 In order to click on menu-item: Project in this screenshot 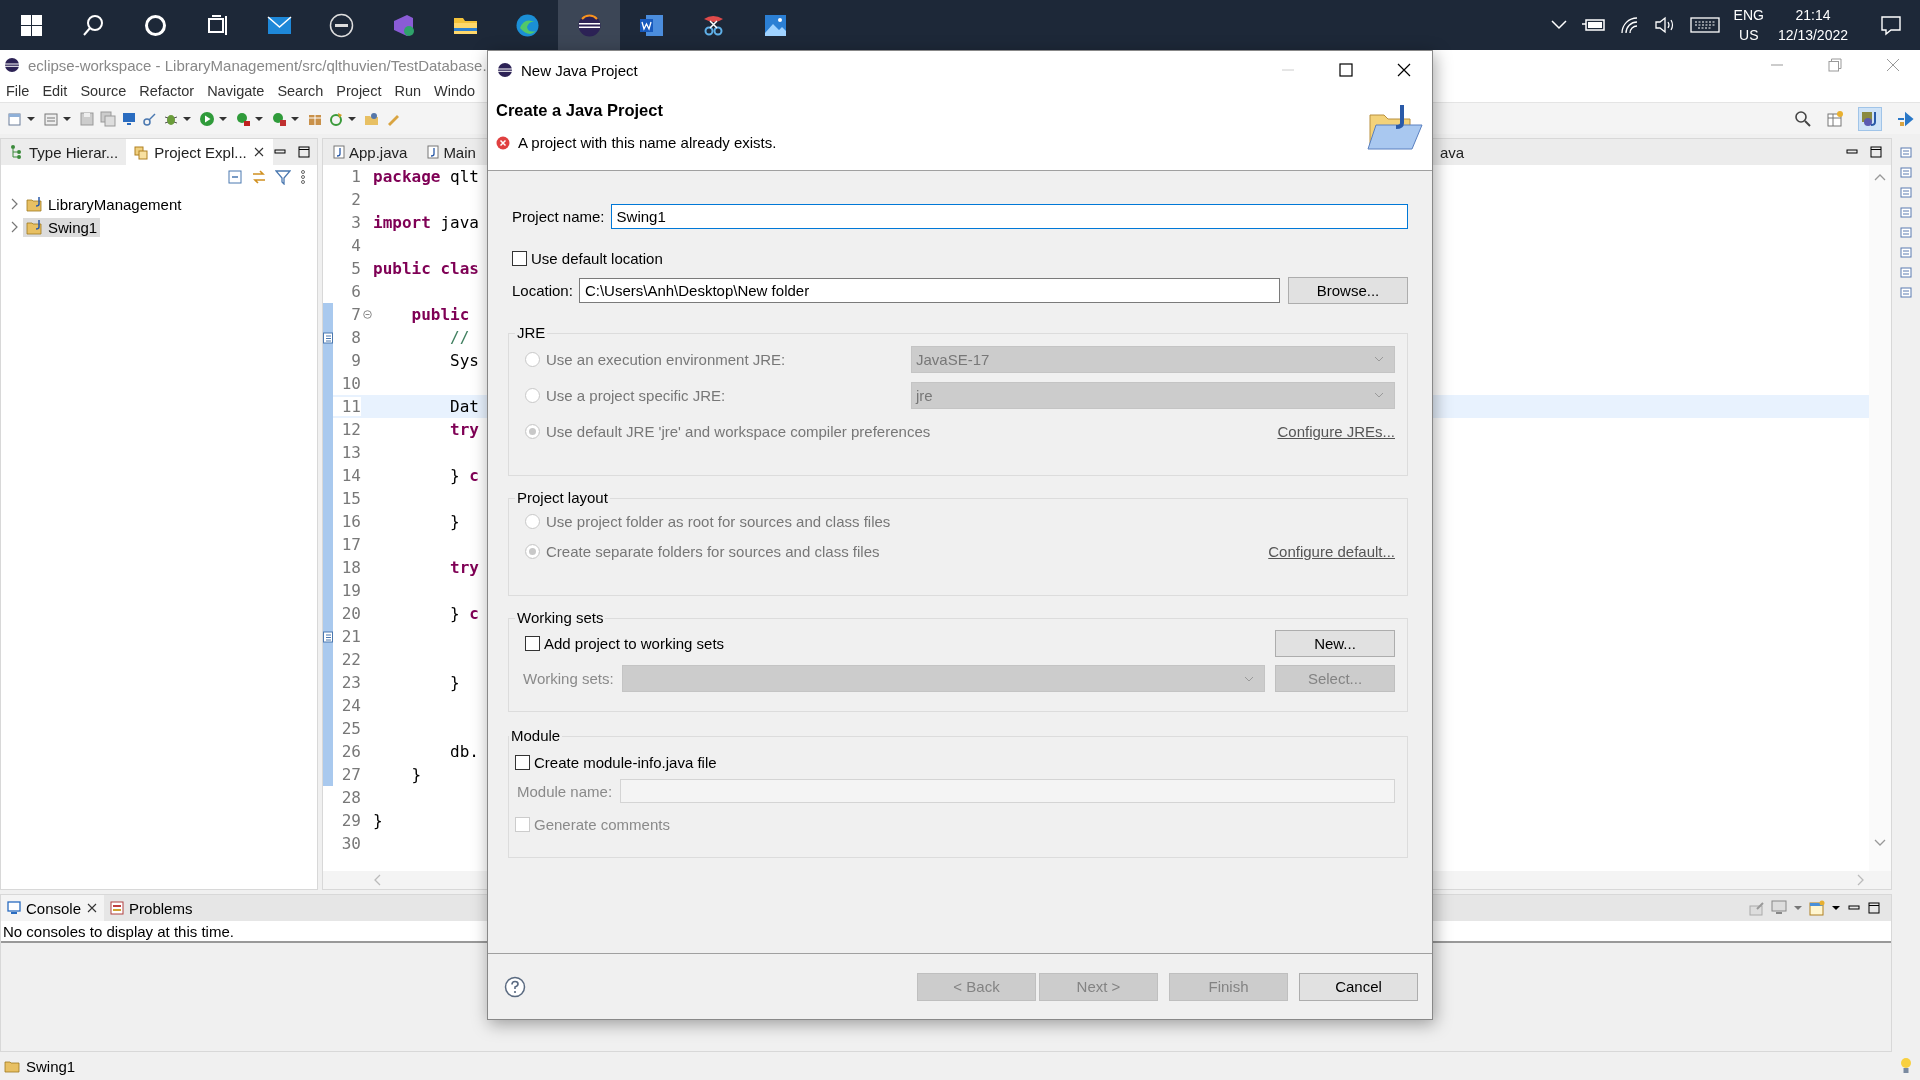, I will do `click(359, 91)`.